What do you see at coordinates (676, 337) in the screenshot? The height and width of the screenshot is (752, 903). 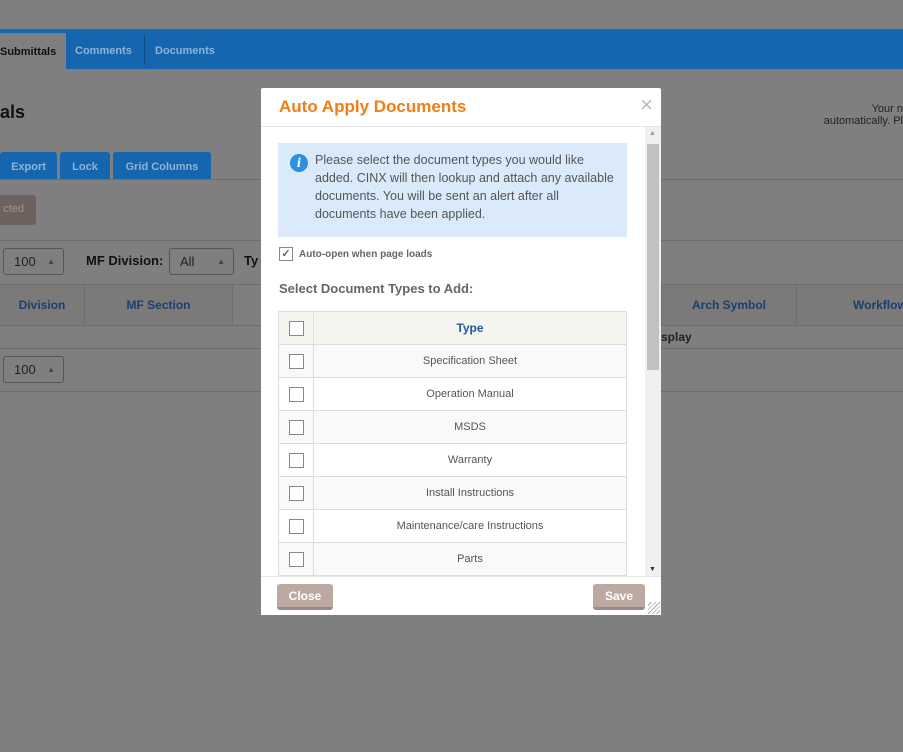 I see `grid-message: splay` at bounding box center [676, 337].